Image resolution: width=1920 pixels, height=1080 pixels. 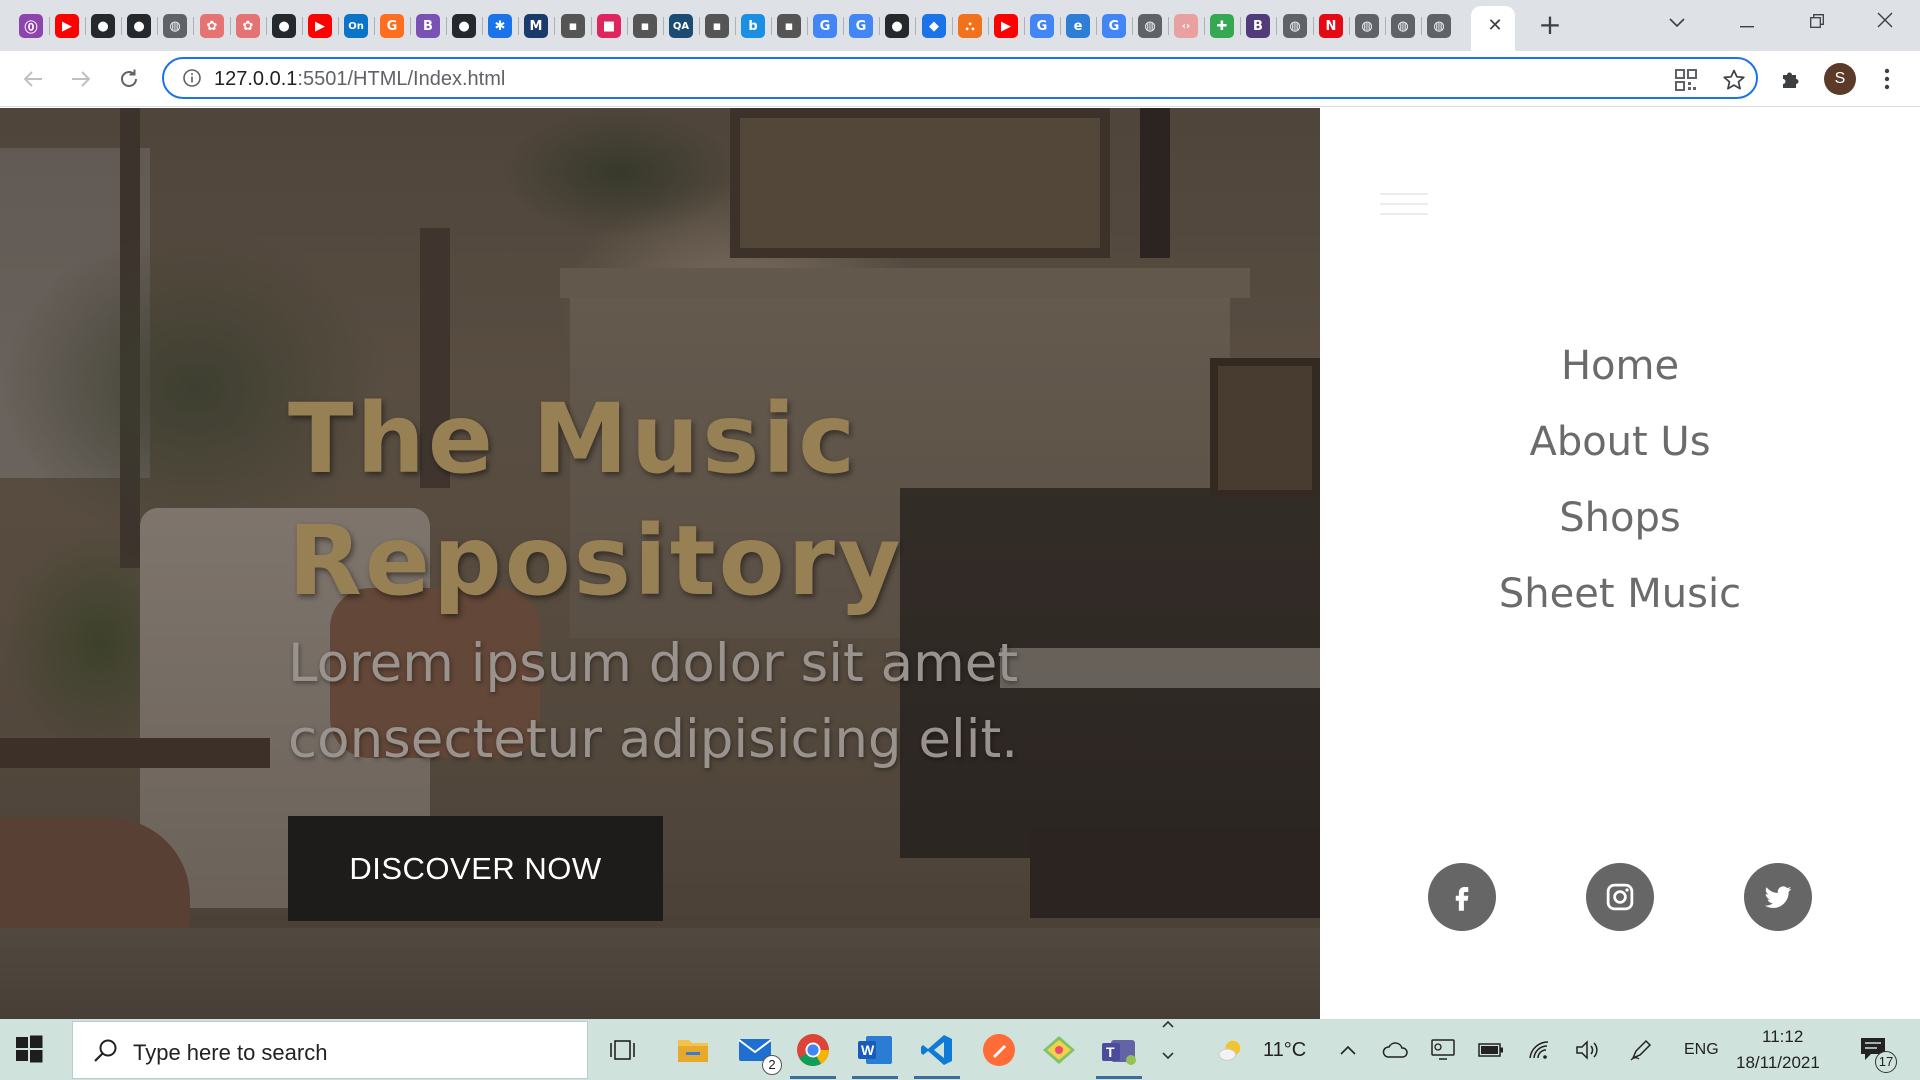 What do you see at coordinates (536, 26) in the screenshot?
I see `mdn-icon: M` at bounding box center [536, 26].